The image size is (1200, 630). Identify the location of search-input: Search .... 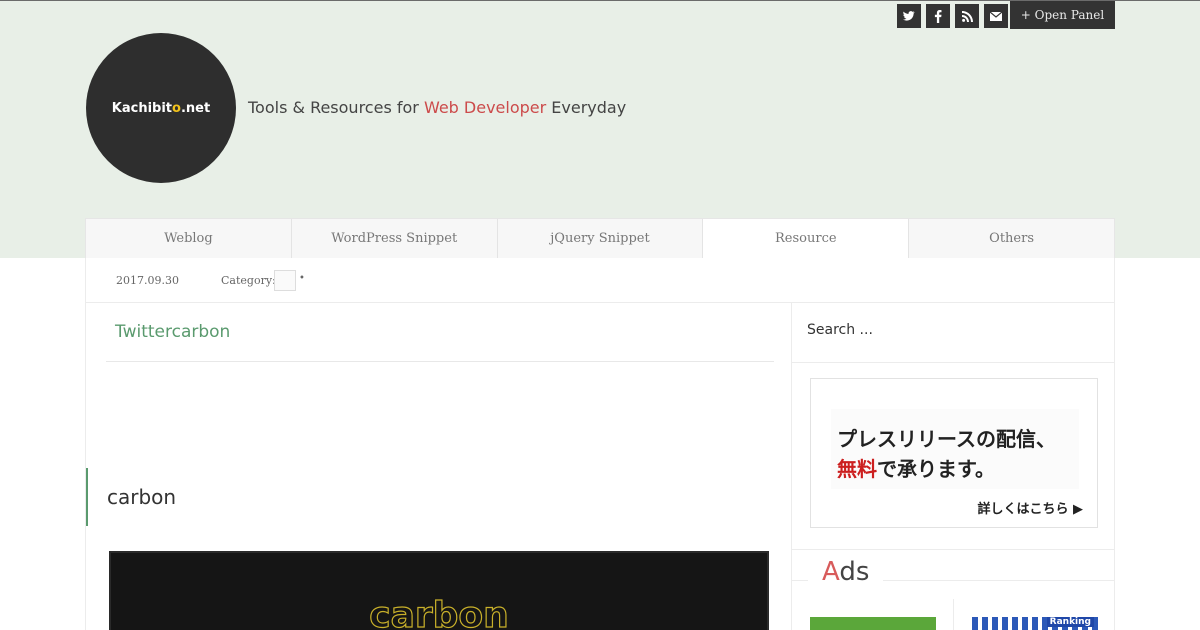
(953, 333).